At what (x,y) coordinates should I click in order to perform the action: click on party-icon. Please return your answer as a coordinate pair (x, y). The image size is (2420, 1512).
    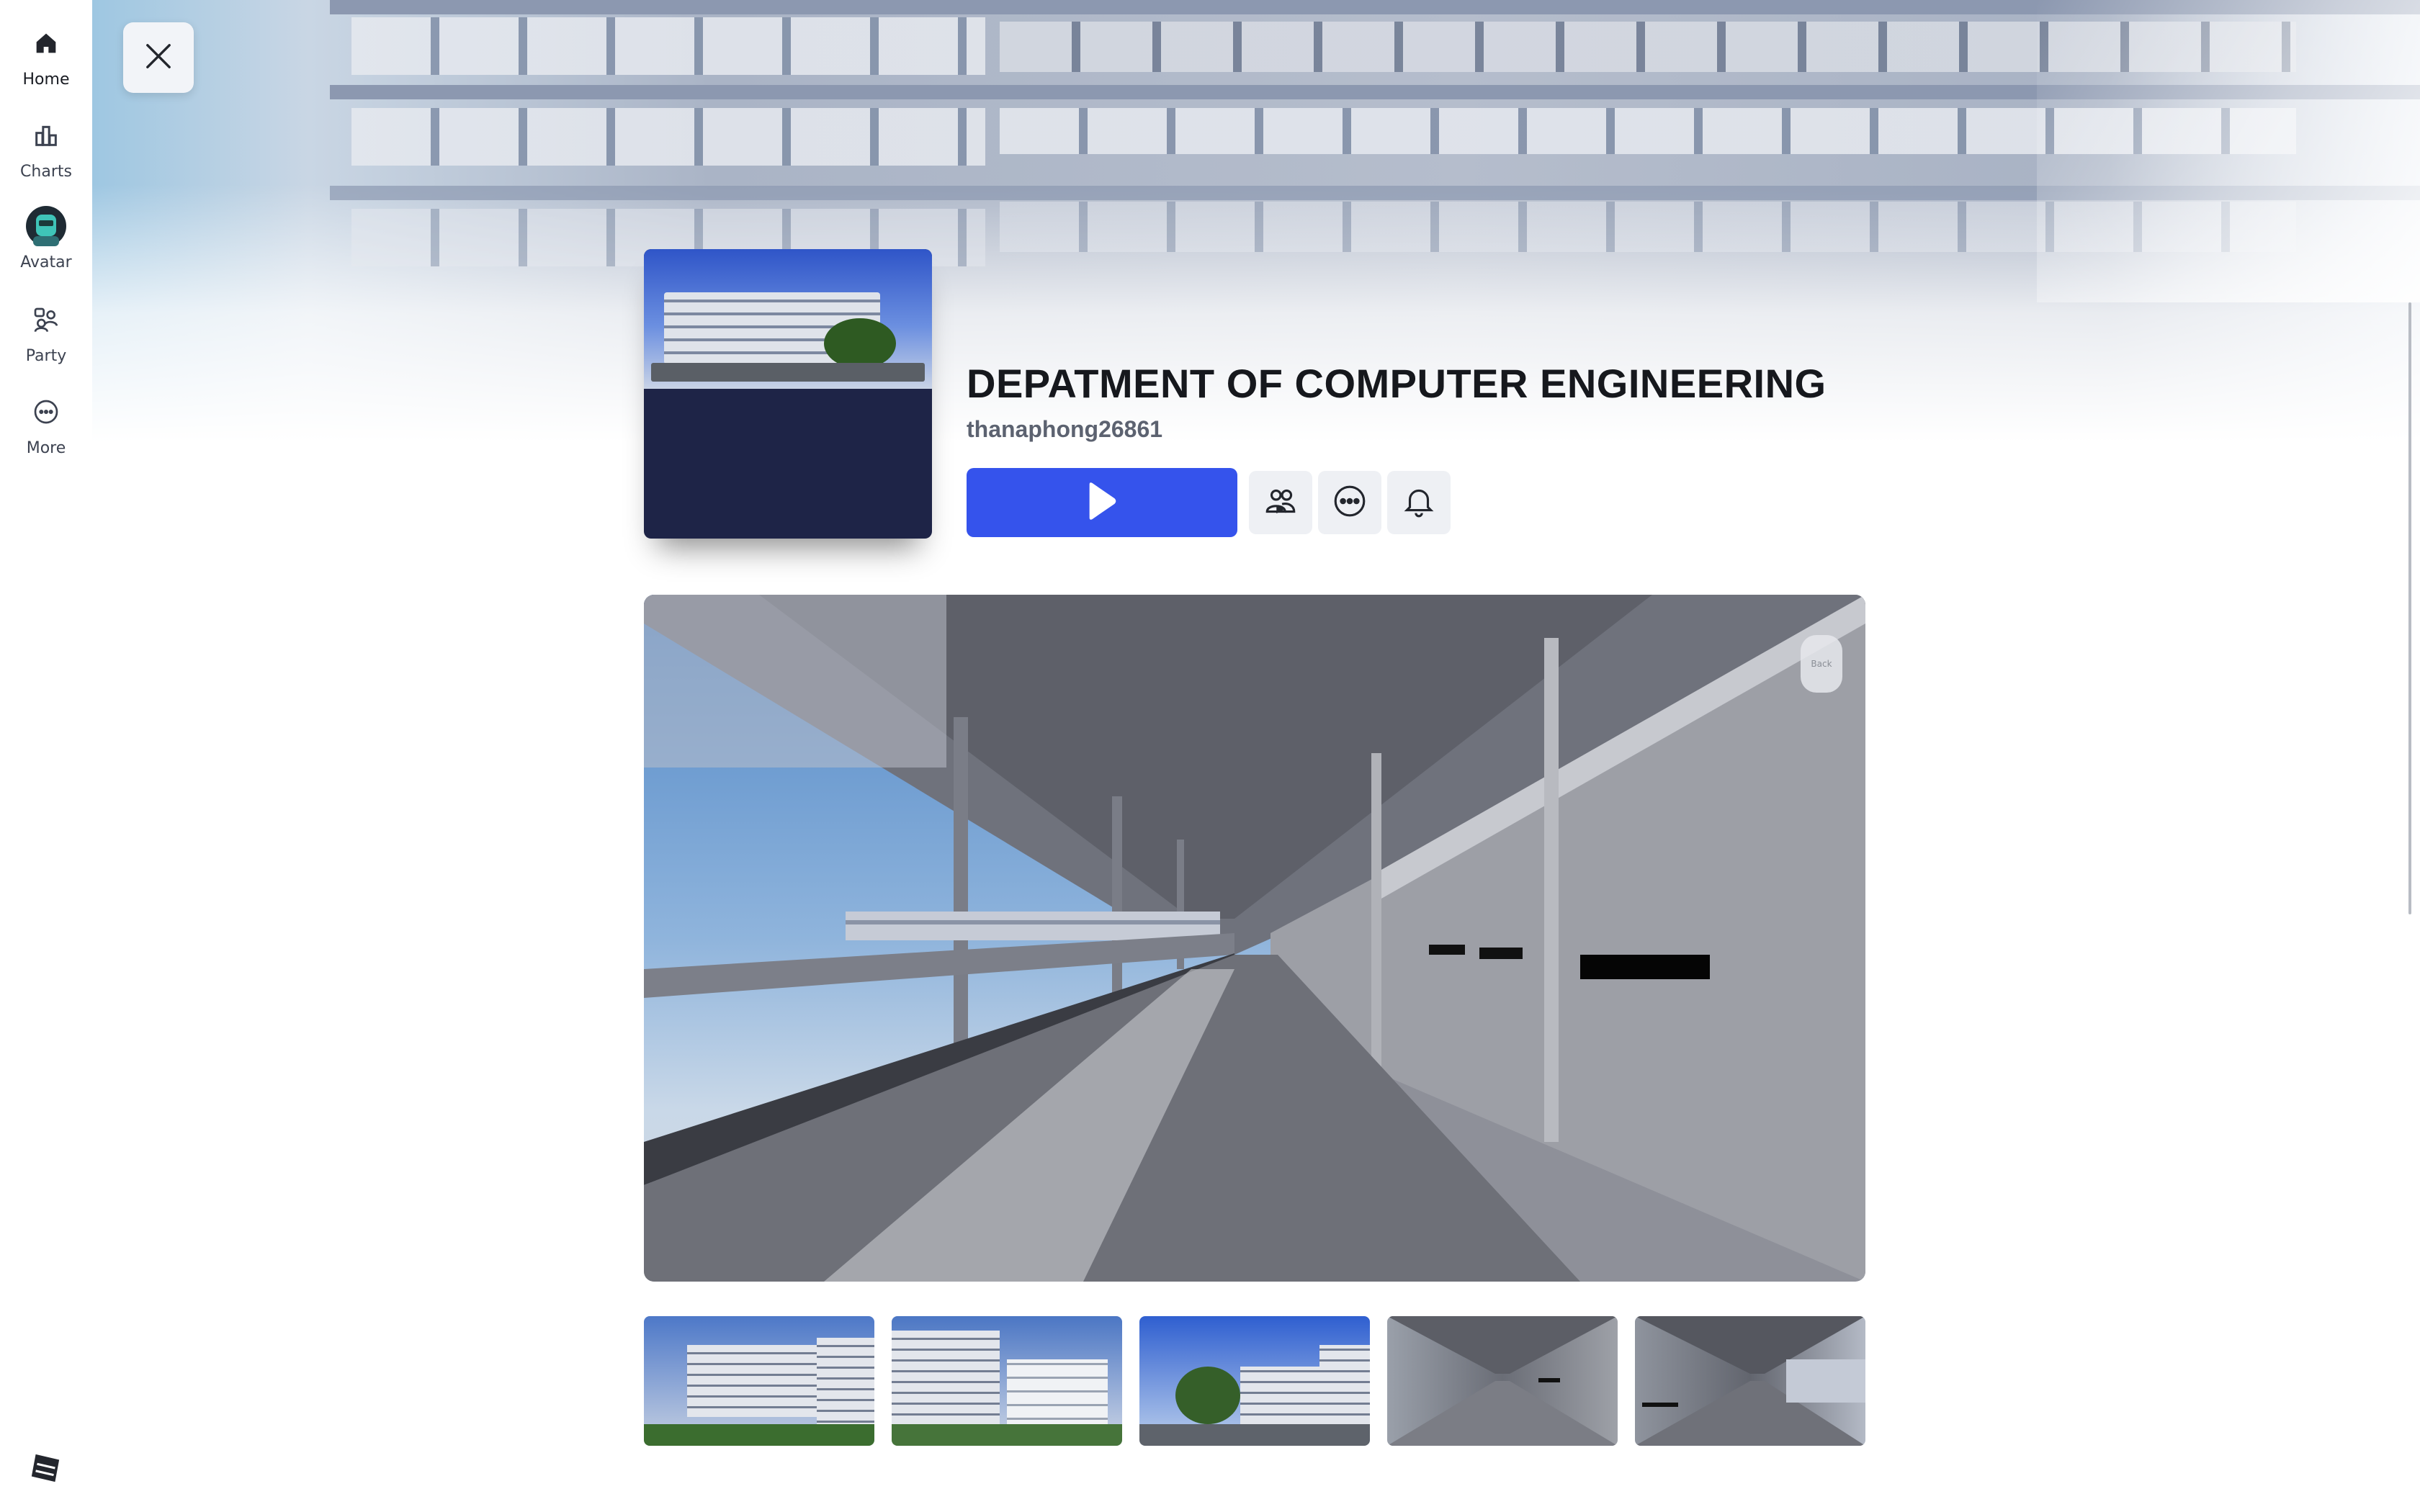
    Looking at the image, I should click on (46, 320).